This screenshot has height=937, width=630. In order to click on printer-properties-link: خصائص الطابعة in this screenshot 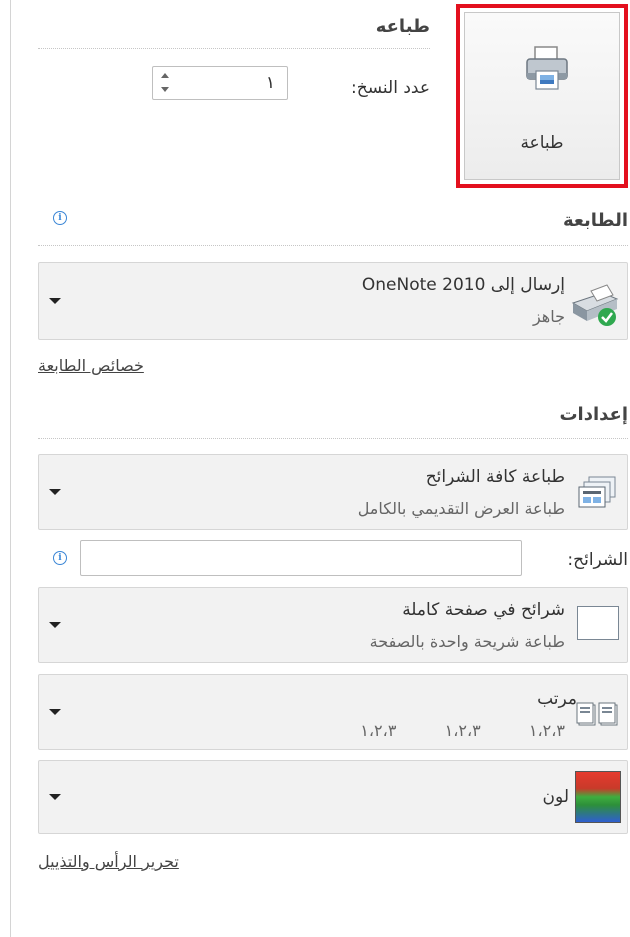, I will do `click(91, 365)`.